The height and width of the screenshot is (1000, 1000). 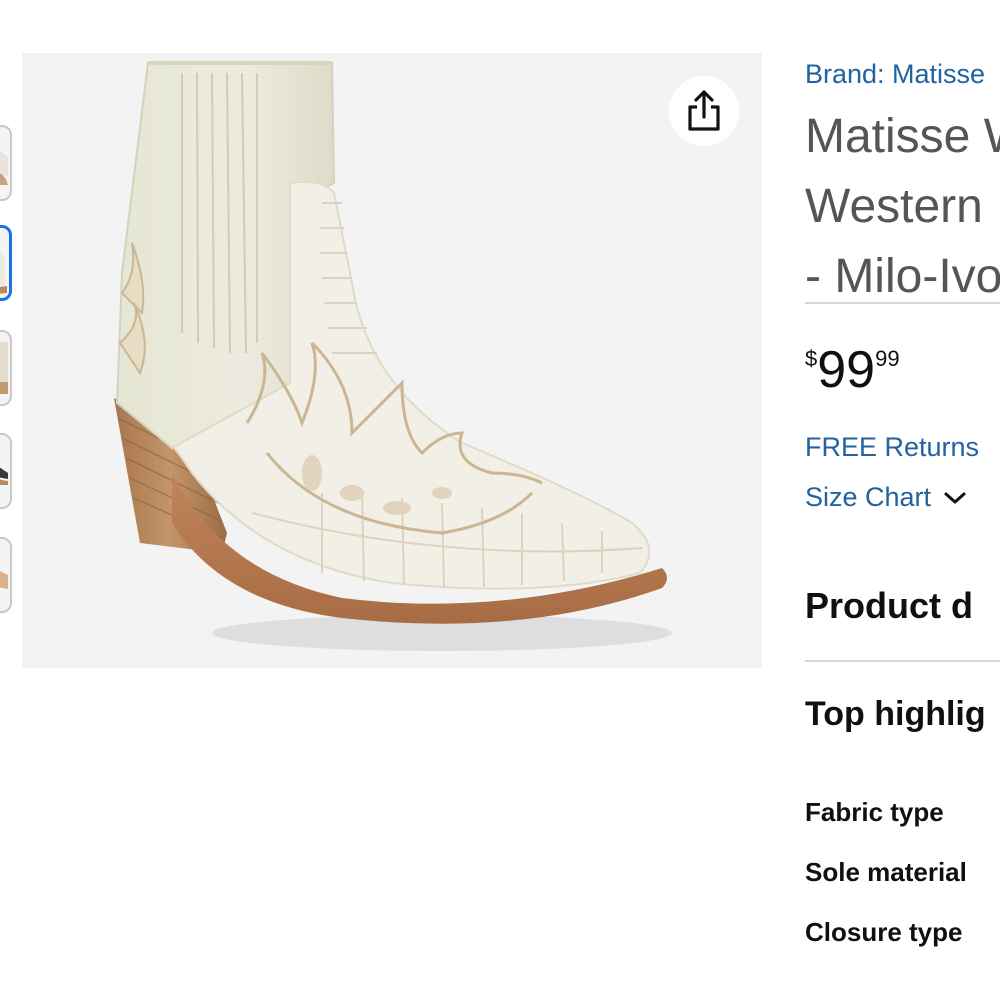 I want to click on price: $9999, so click(x=852, y=370).